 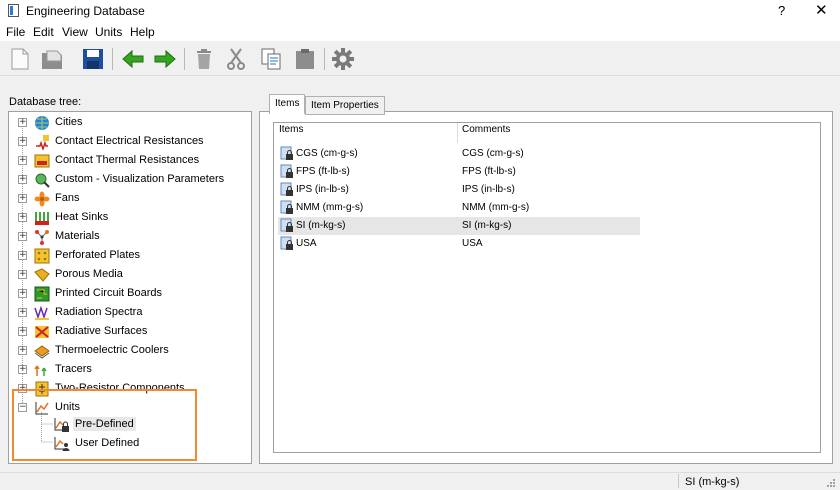 What do you see at coordinates (420, 11) in the screenshot?
I see `title-bar: Engineering Database ? ✕` at bounding box center [420, 11].